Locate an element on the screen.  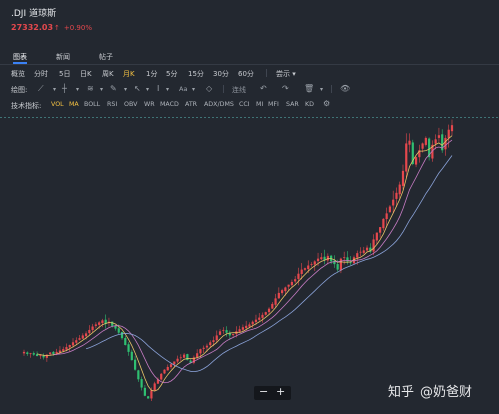
indicator-cci: CCI is located at coordinates (244, 104).